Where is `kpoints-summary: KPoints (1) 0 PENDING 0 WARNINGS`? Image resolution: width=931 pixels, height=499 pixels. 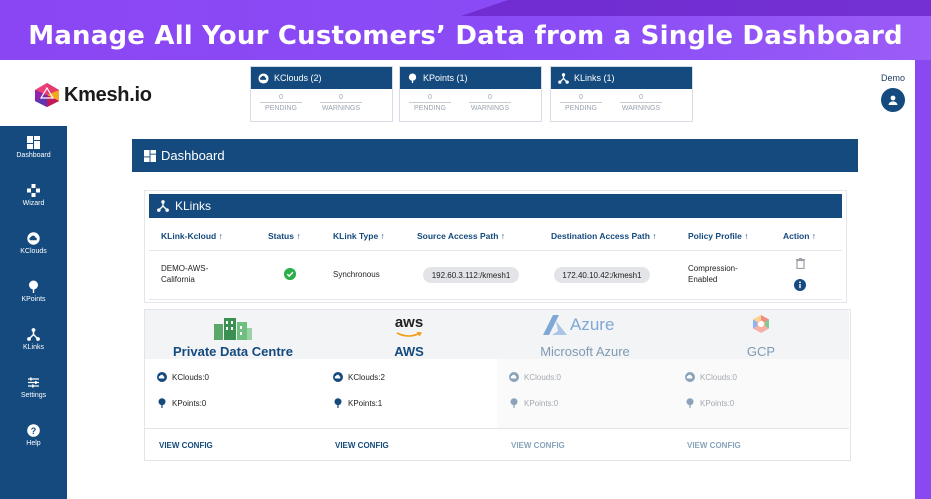 kpoints-summary: KPoints (1) 0 PENDING 0 WARNINGS is located at coordinates (470, 94).